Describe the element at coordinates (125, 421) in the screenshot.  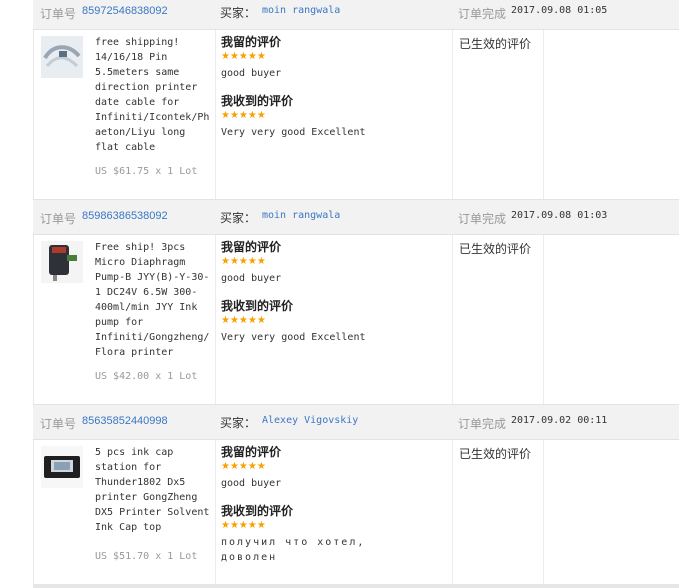
I see `order-number-link: 85635852440998` at that location.